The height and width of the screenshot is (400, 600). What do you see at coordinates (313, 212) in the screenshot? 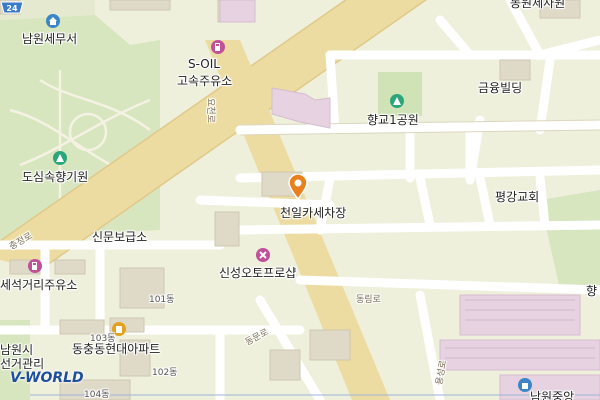
I see `place-label: 천일카세차장` at bounding box center [313, 212].